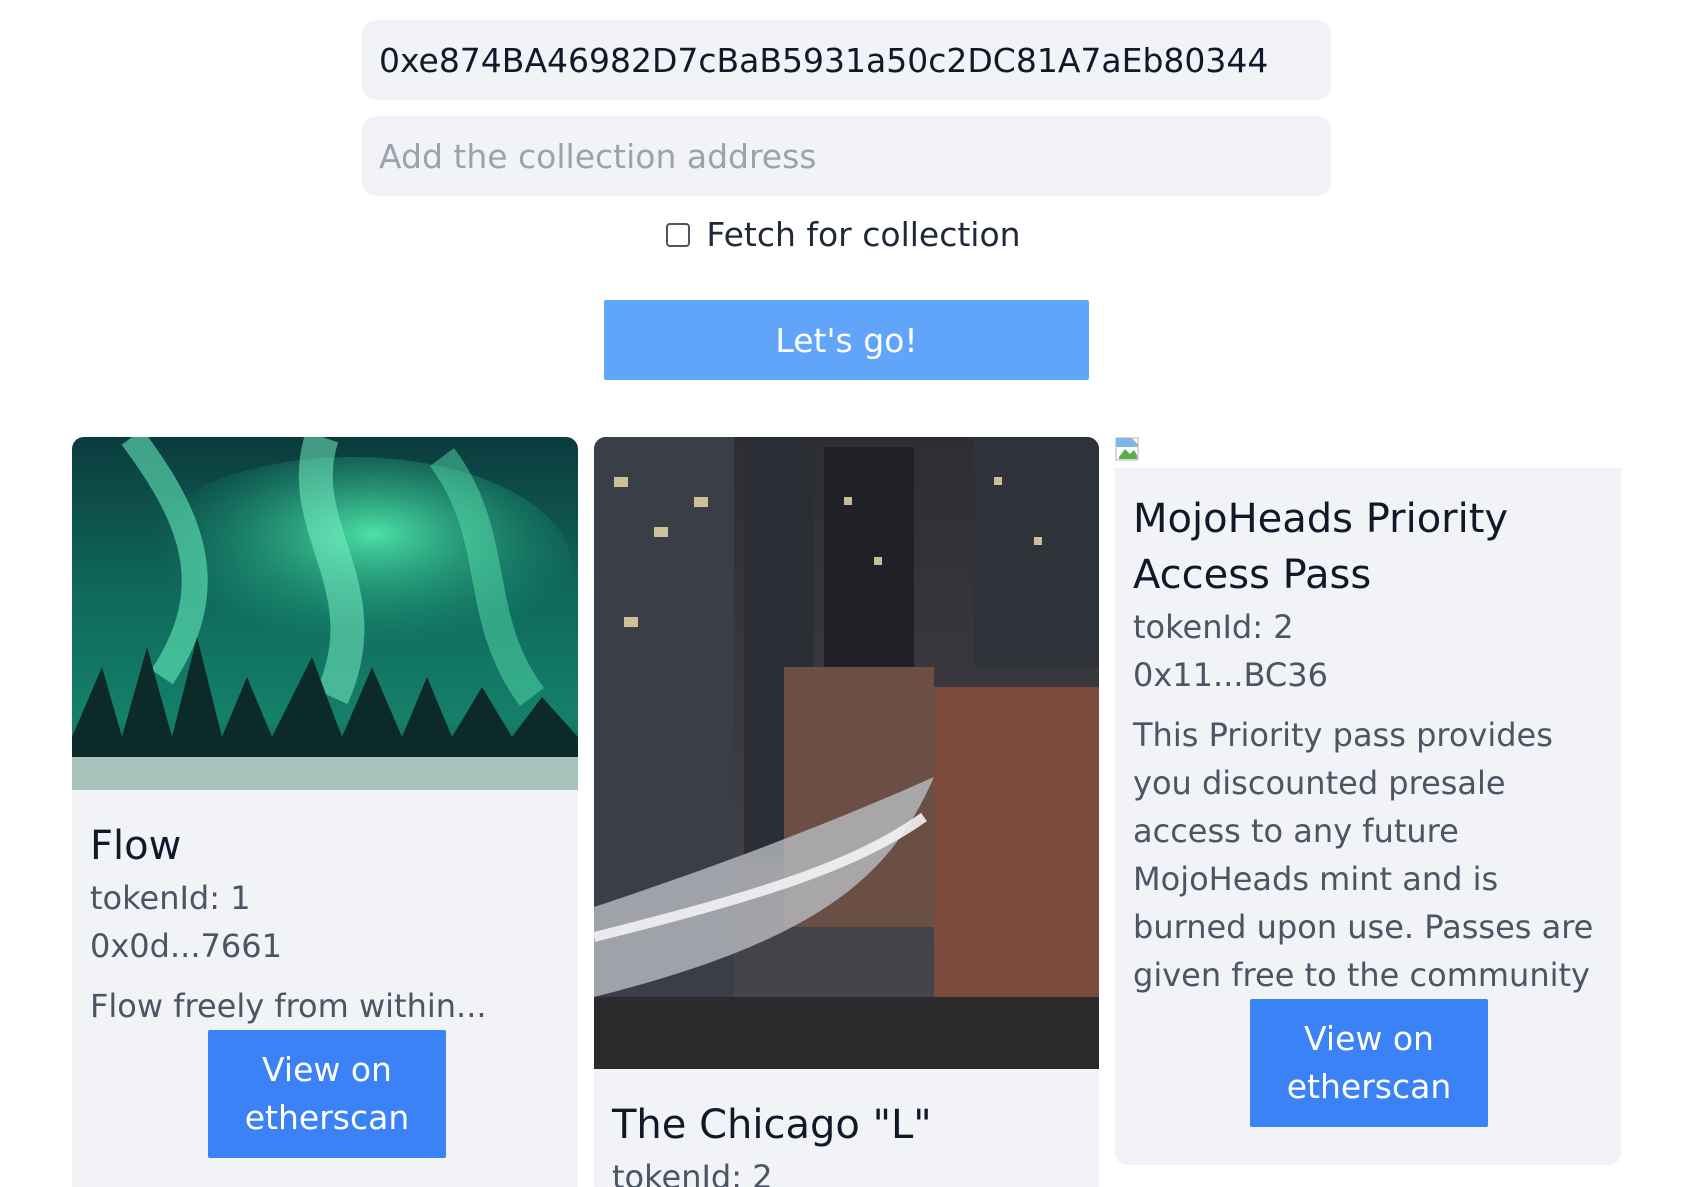 The image size is (1687, 1187). Describe the element at coordinates (846, 156) in the screenshot. I see `collection-address-input` at that location.